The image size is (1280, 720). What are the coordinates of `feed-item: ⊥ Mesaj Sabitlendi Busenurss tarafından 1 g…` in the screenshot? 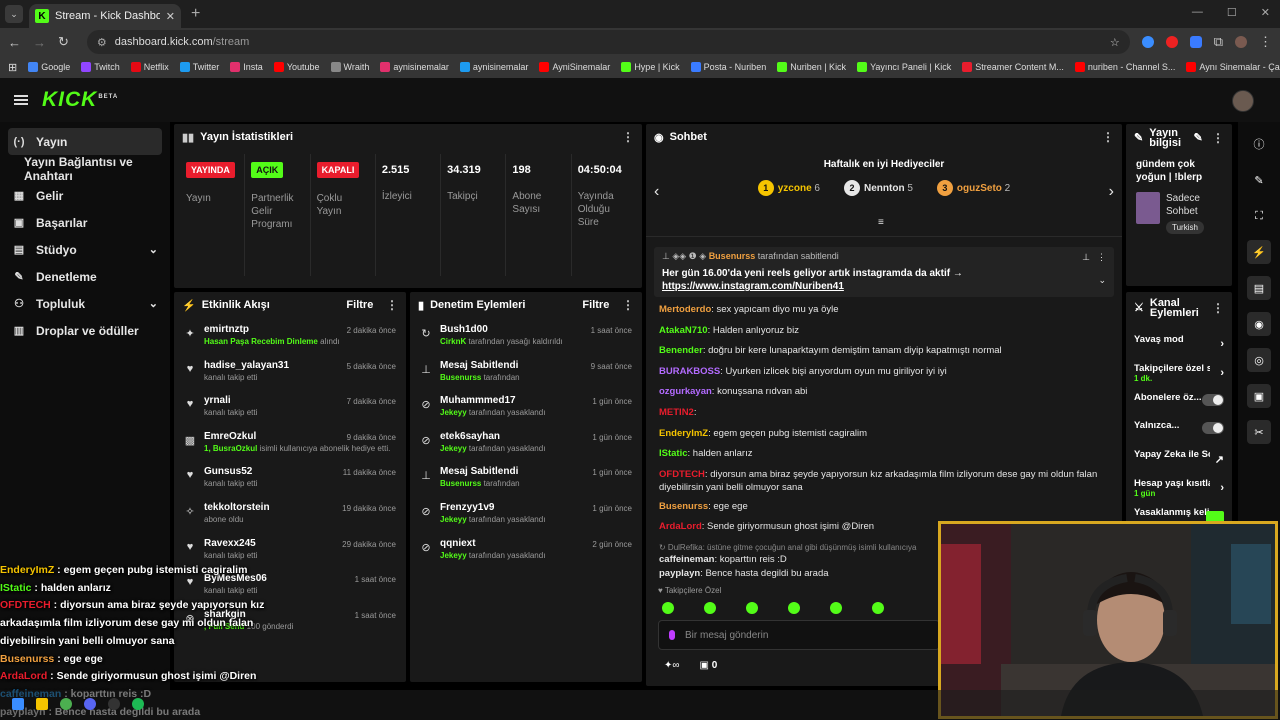 It's located at (526, 478).